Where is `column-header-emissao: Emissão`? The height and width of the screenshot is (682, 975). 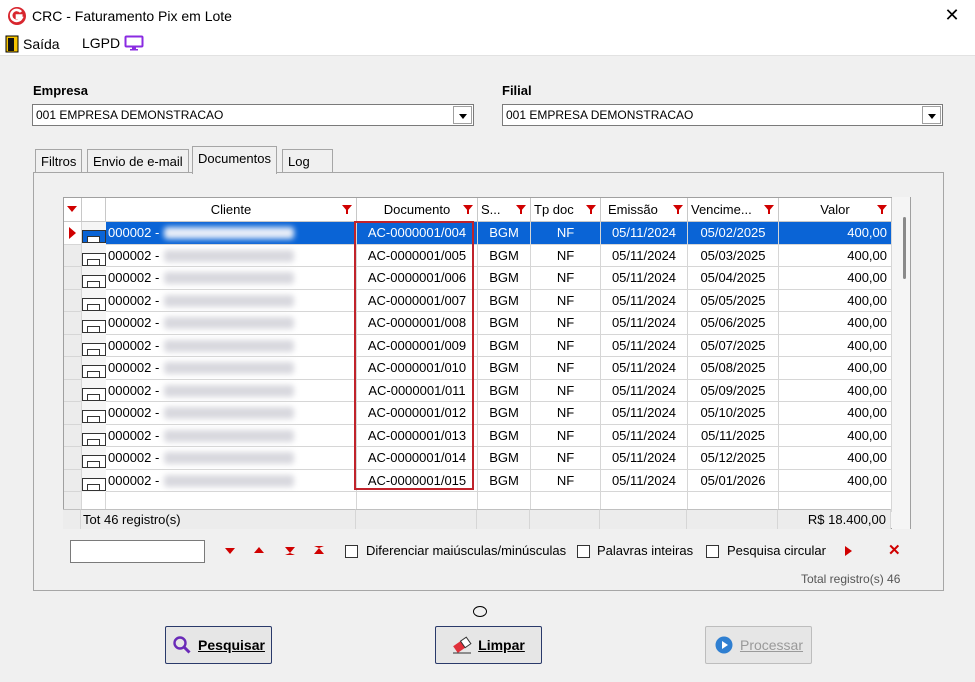
column-header-emissao: Emissão is located at coordinates (644, 210).